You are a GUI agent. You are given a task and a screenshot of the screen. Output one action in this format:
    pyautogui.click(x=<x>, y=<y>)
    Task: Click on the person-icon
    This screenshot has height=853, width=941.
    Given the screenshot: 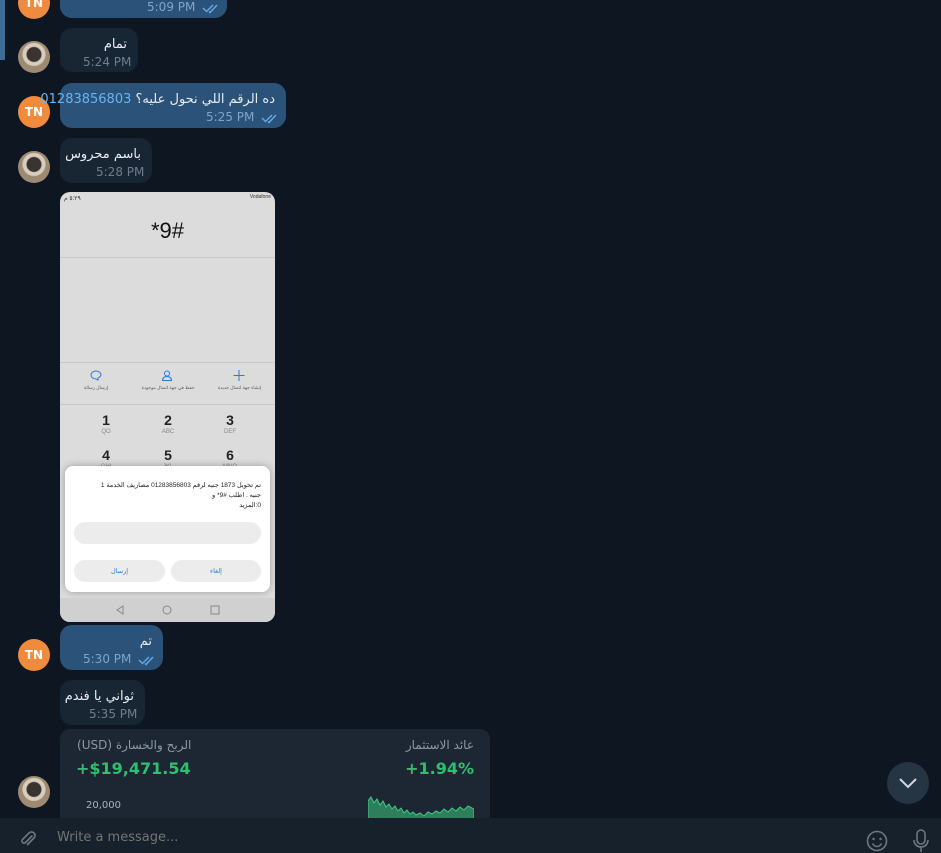 What is the action you would take?
    pyautogui.click(x=167, y=375)
    